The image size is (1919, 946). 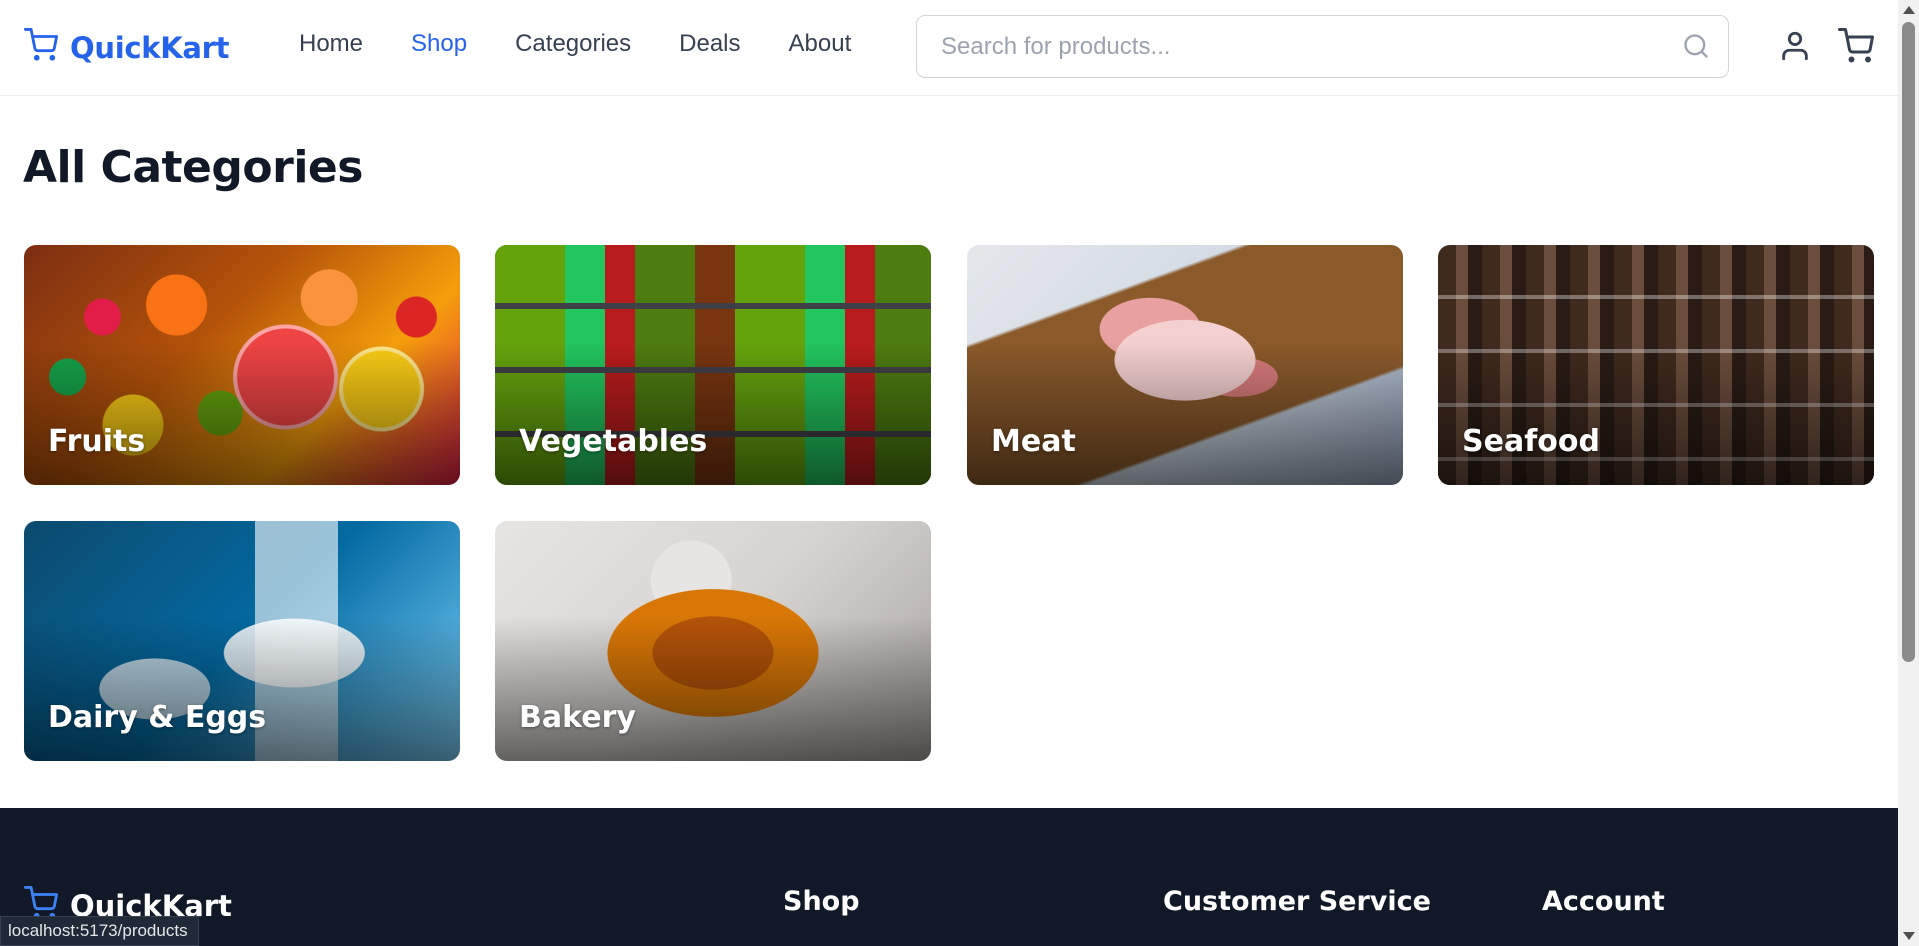 What do you see at coordinates (713, 641) in the screenshot?
I see `category-card-bakery: Bakery` at bounding box center [713, 641].